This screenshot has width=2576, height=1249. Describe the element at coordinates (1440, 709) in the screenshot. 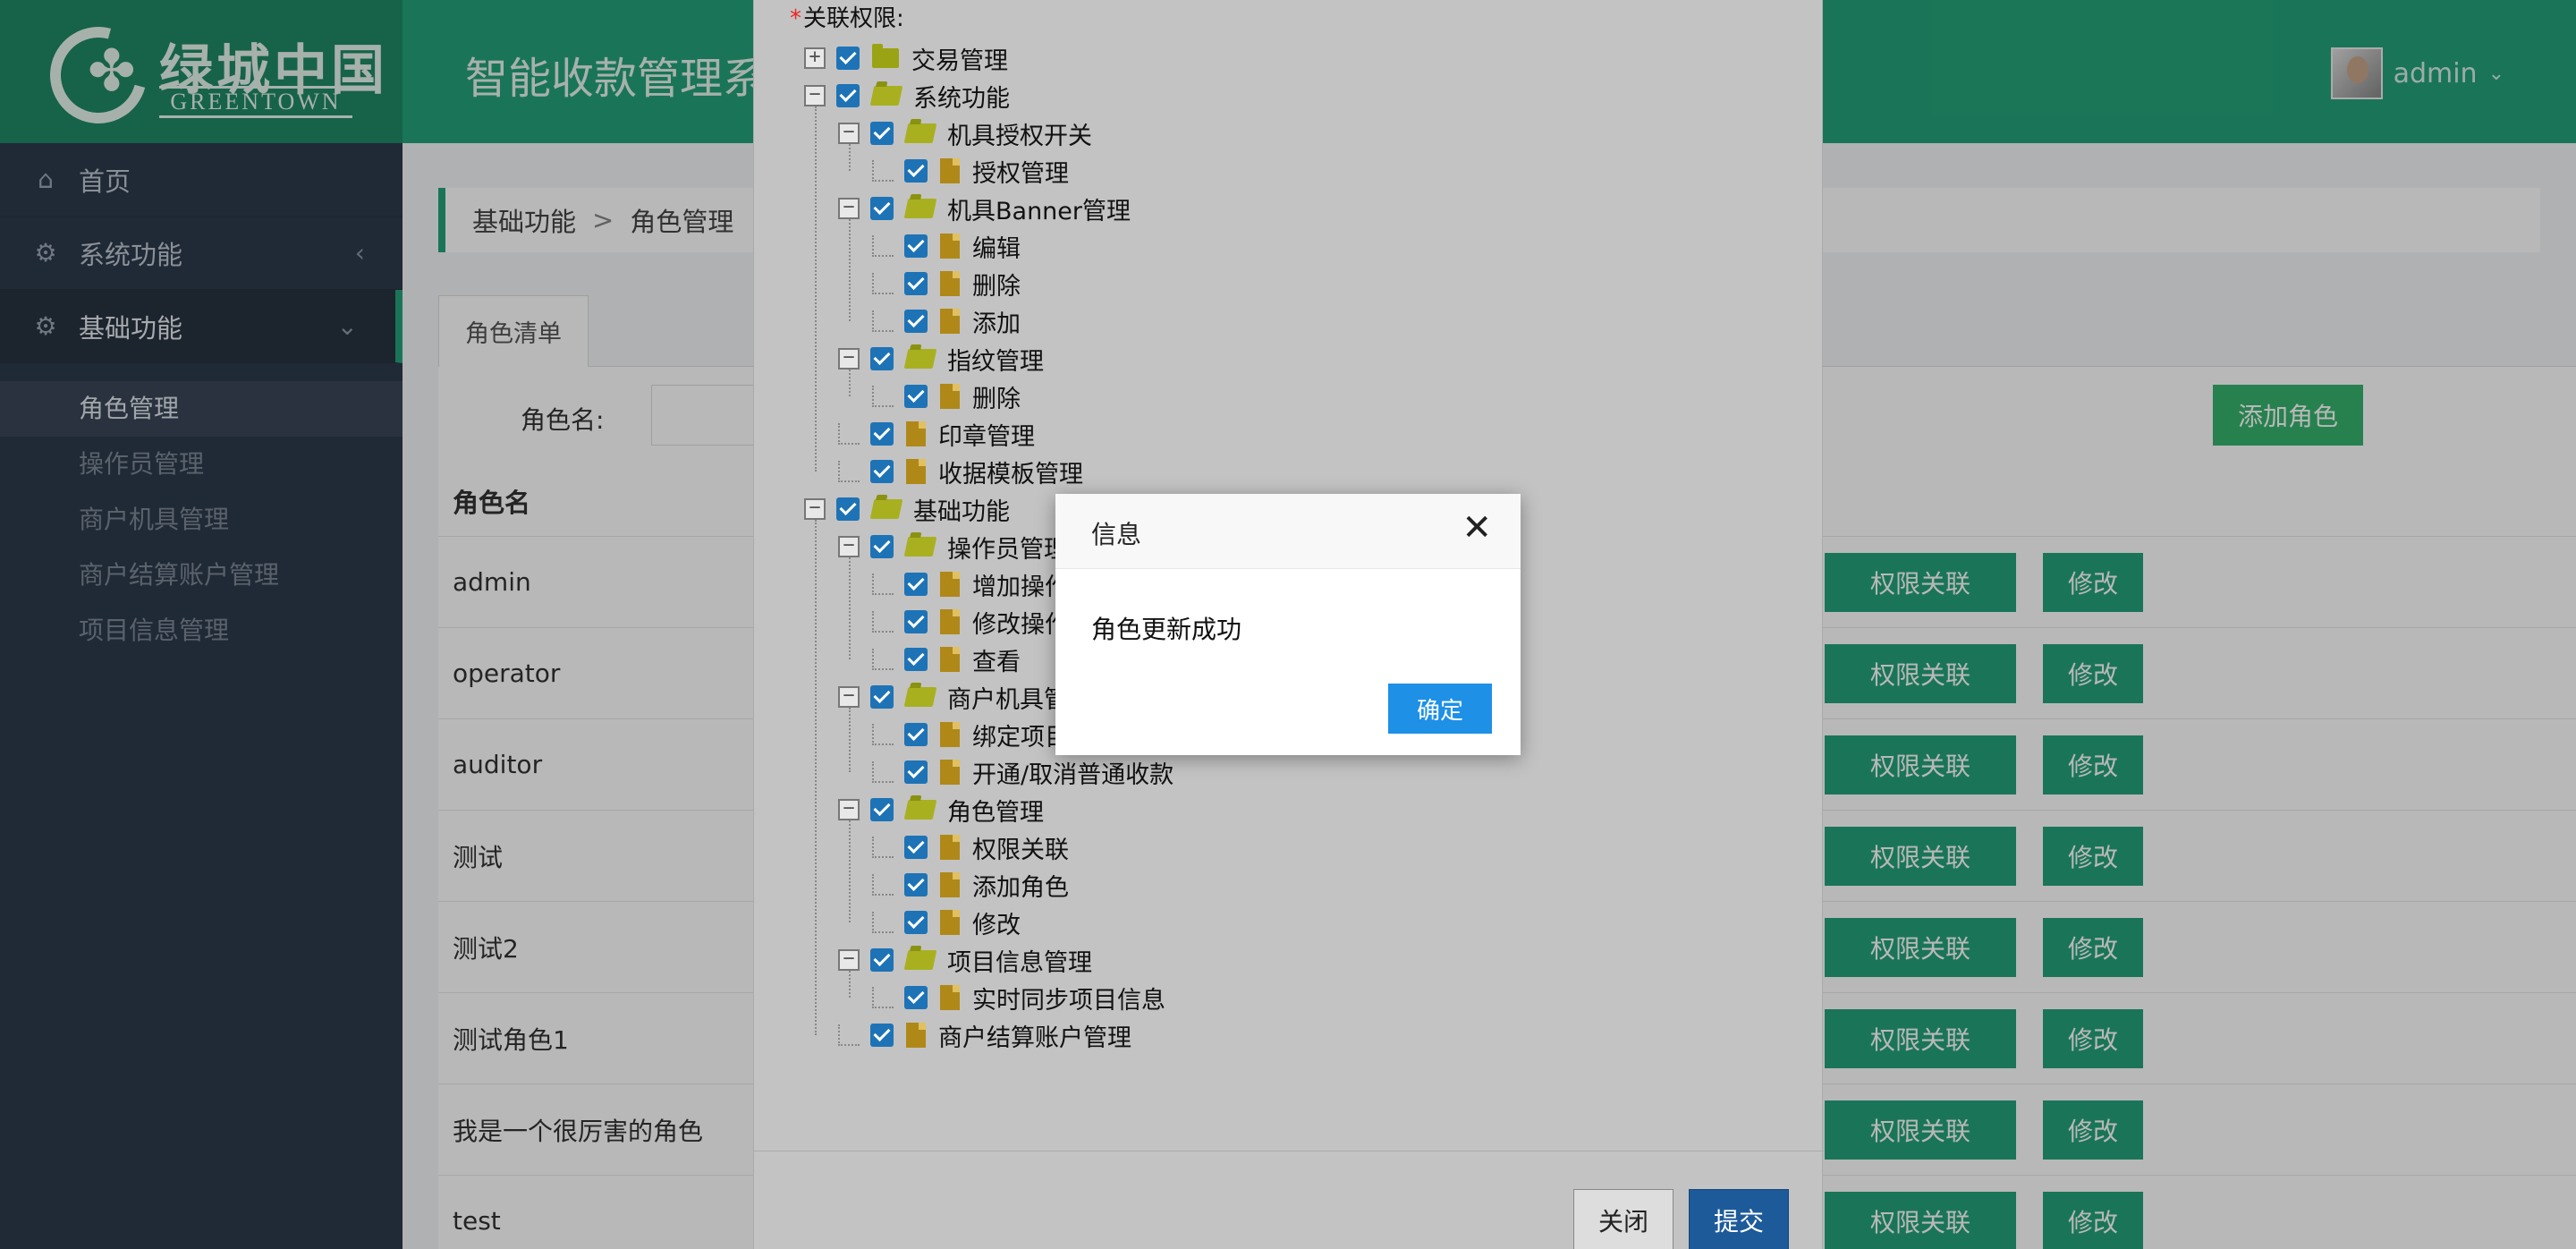

I see `confirm-button: 确定` at that location.